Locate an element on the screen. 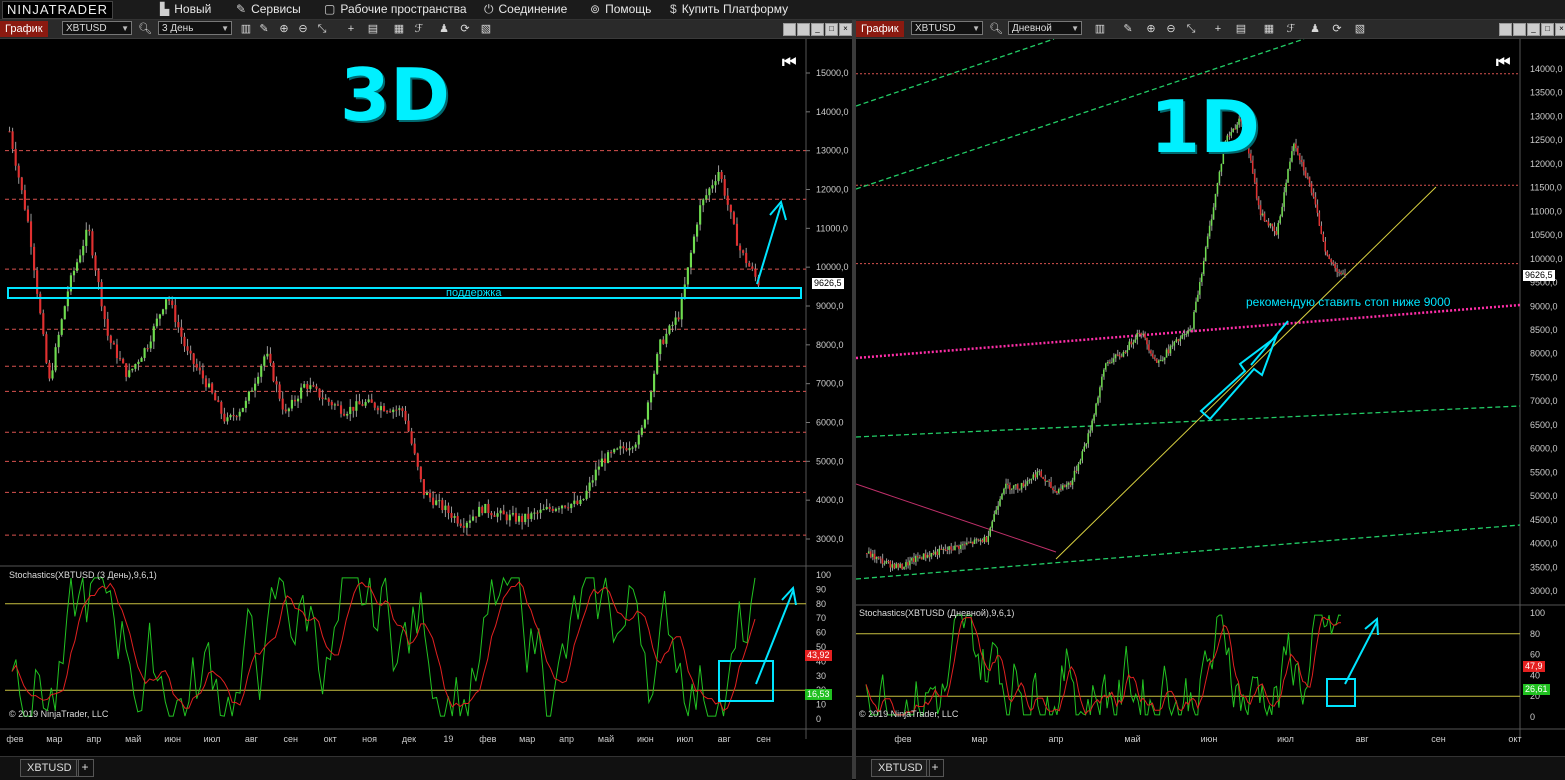 This screenshot has height=780, width=1565. right-chart-tab: График is located at coordinates (880, 29).